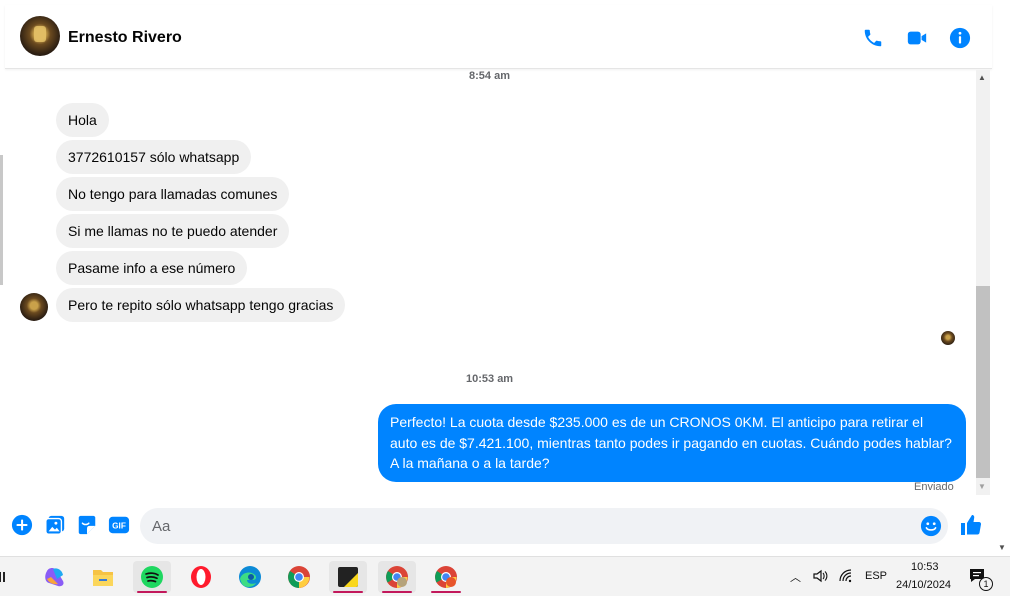 The width and height of the screenshot is (1010, 596). What do you see at coordinates (299, 577) in the screenshot?
I see `chrome-icon` at bounding box center [299, 577].